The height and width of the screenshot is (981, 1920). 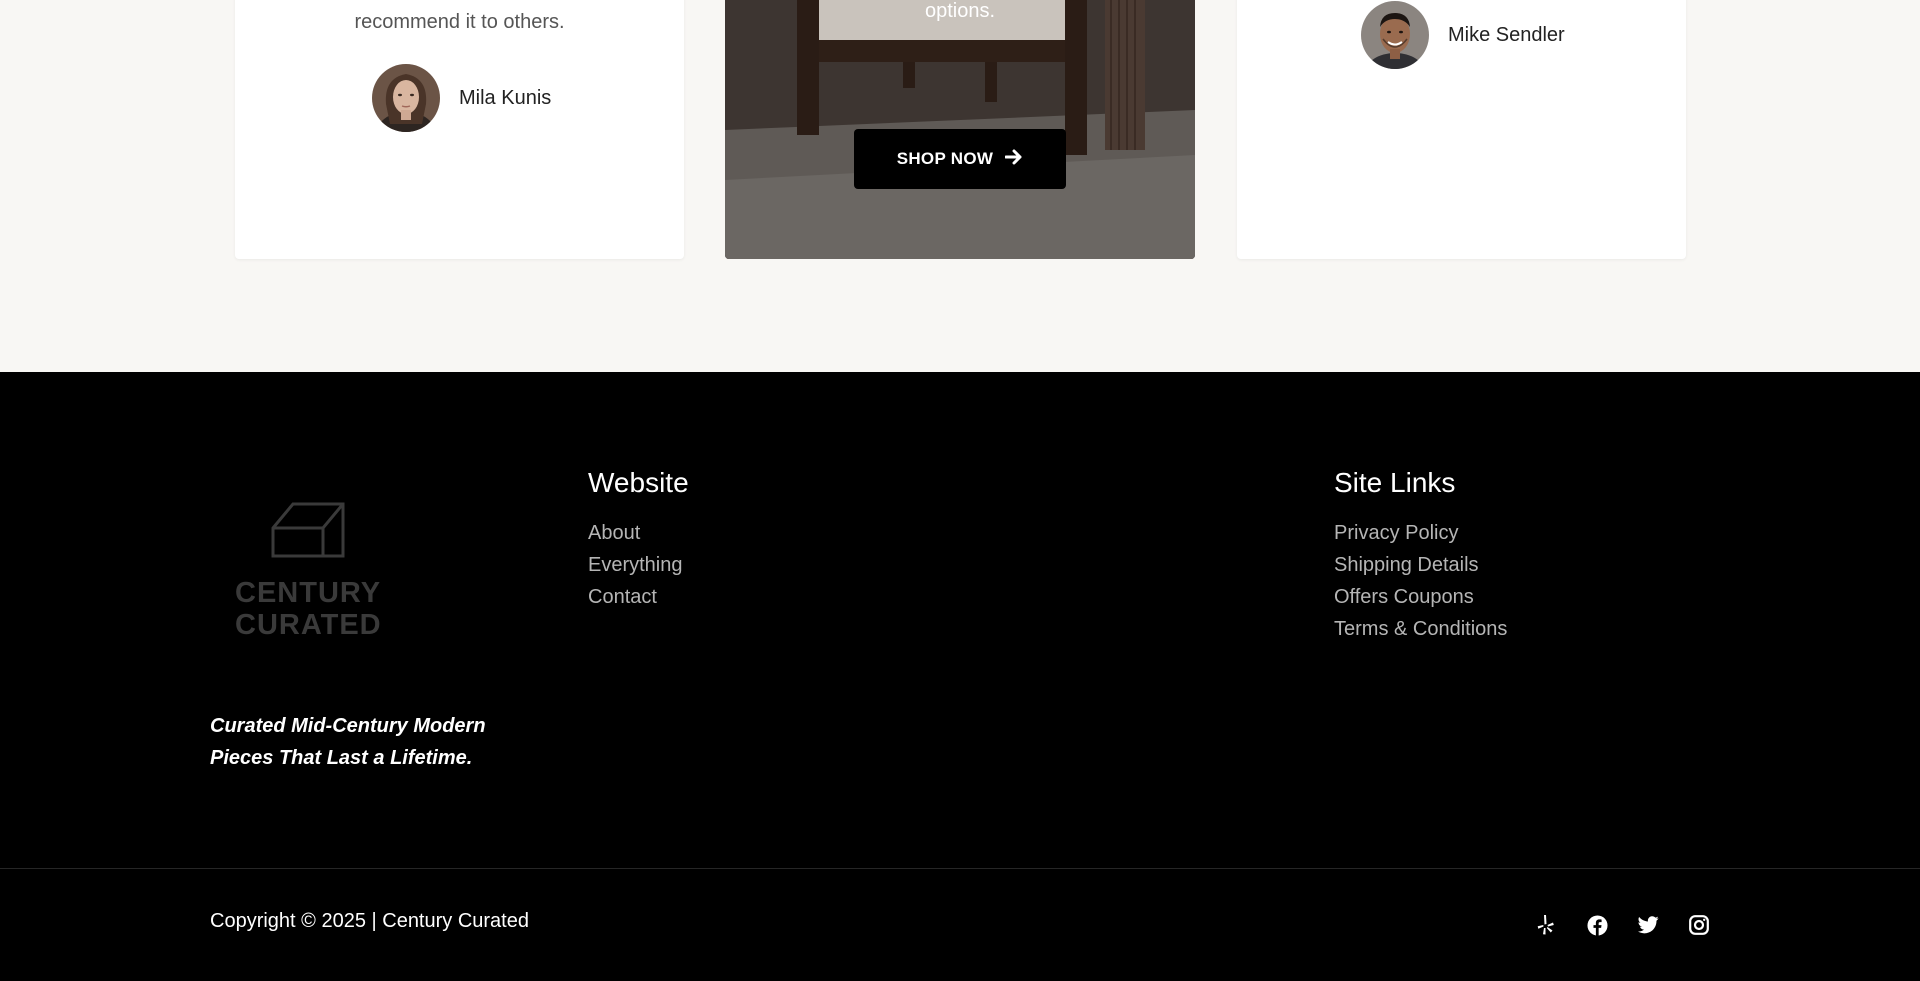 What do you see at coordinates (308, 593) in the screenshot?
I see `logo-line1: CENTURY` at bounding box center [308, 593].